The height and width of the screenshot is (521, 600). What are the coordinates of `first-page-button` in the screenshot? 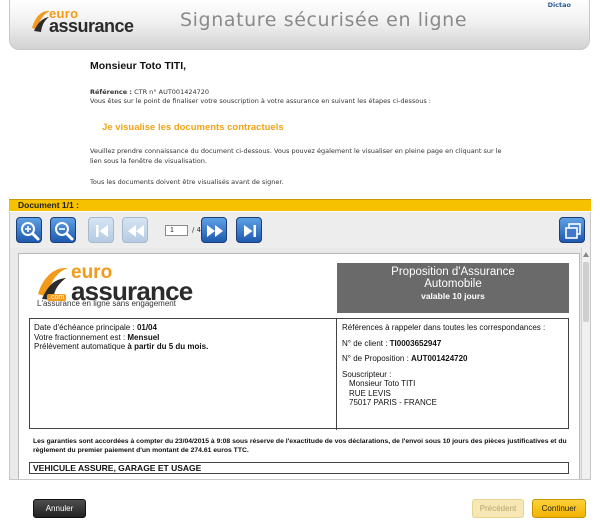 It's located at (101, 230).